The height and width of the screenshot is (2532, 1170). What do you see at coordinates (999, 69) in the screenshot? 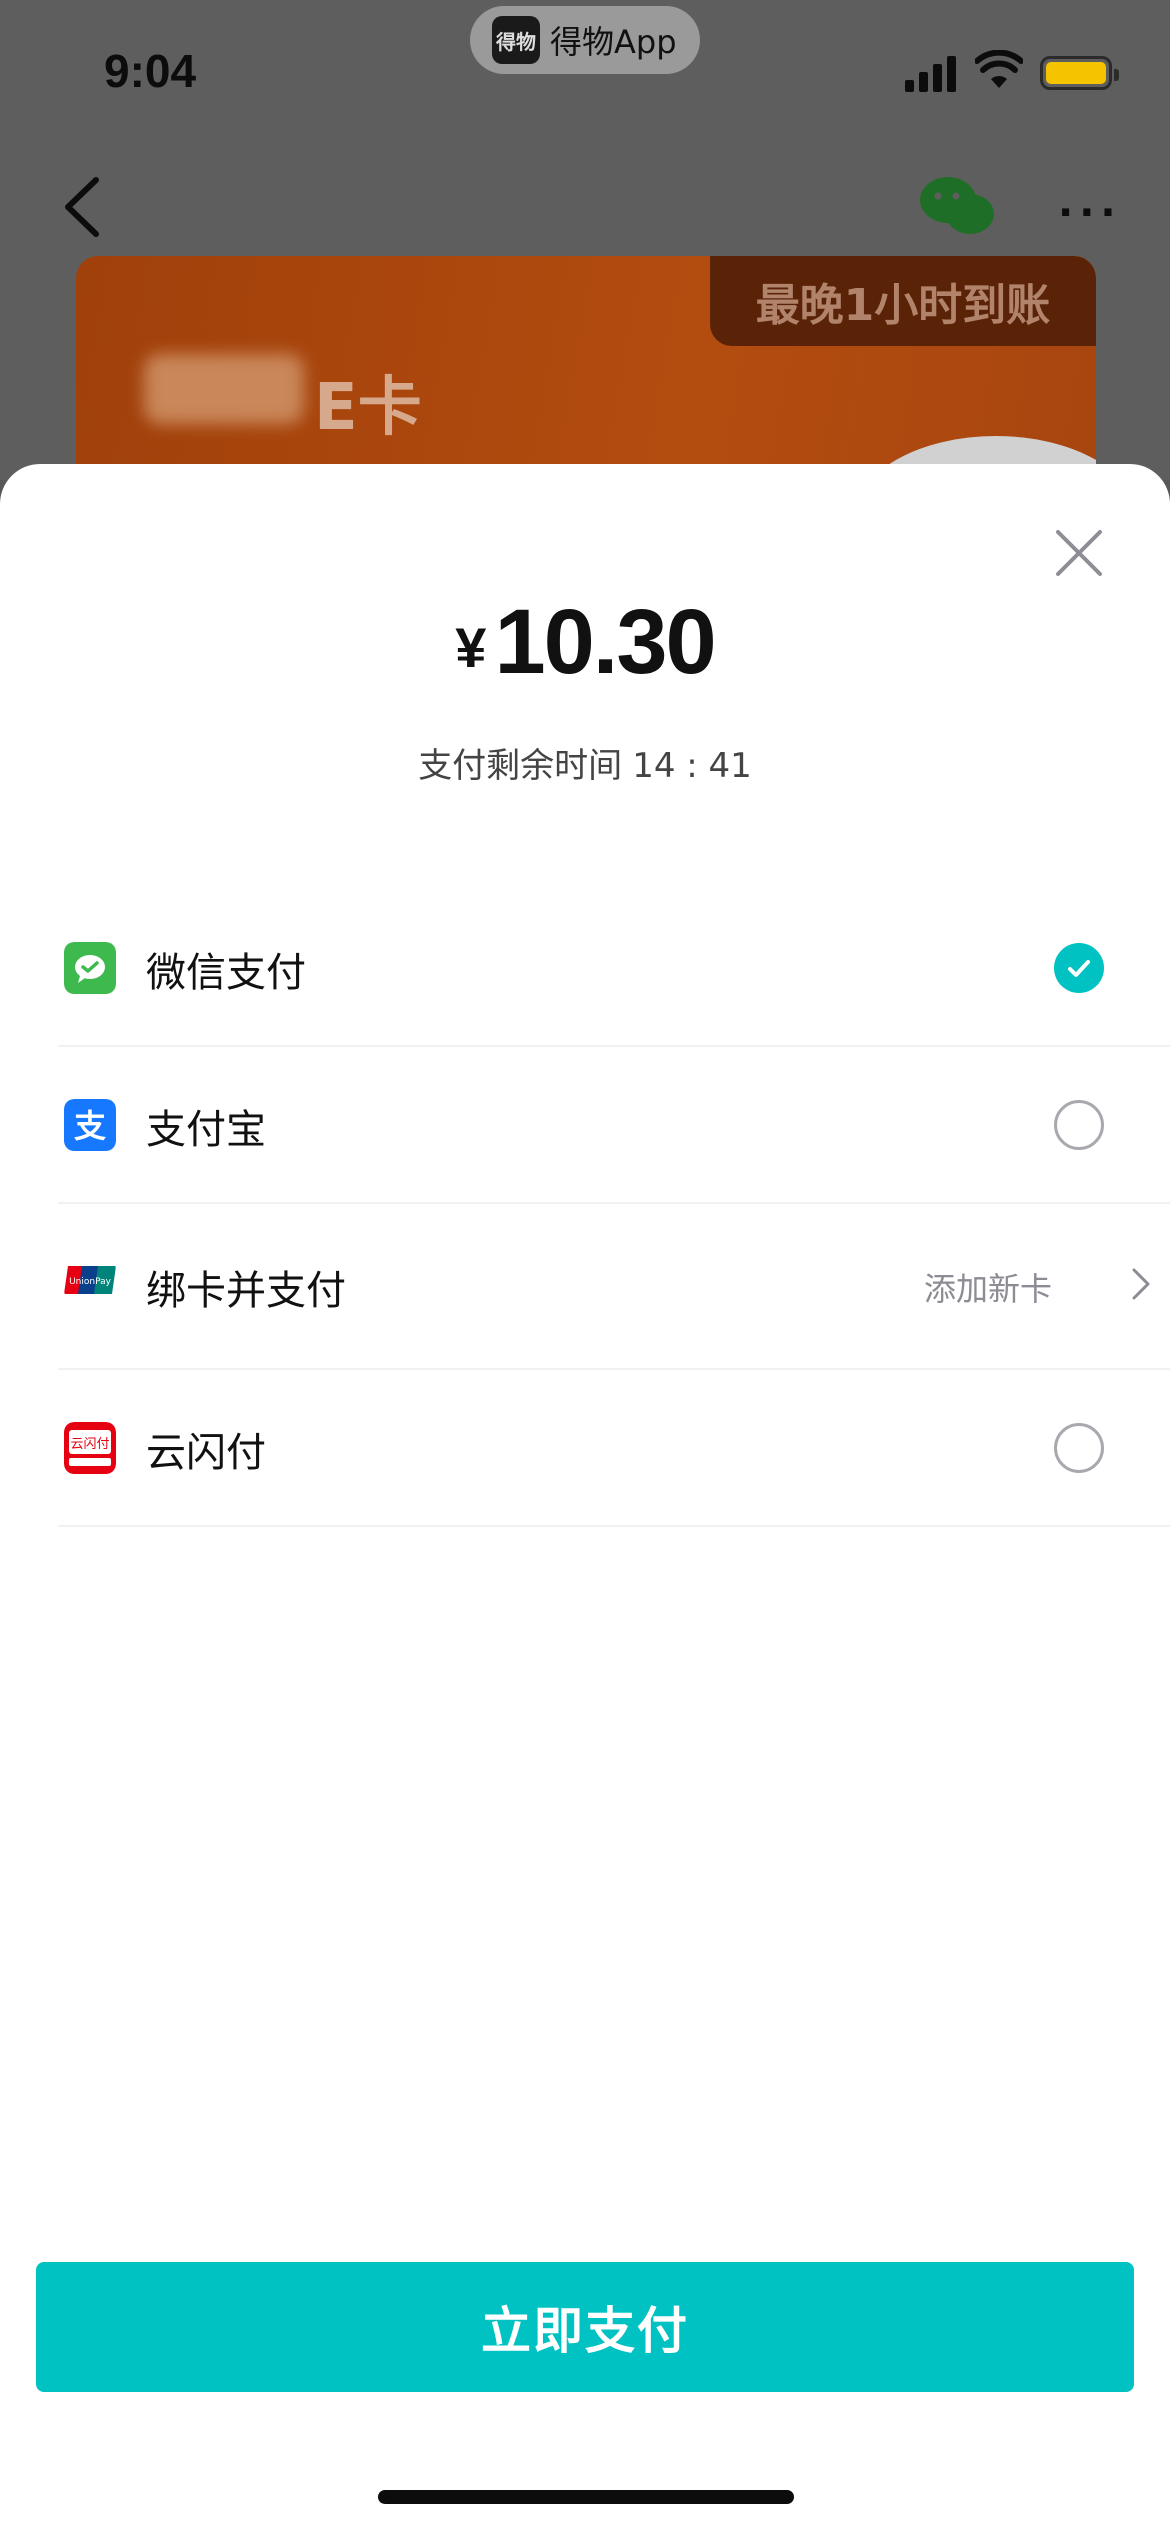
I see `wifi-icon` at bounding box center [999, 69].